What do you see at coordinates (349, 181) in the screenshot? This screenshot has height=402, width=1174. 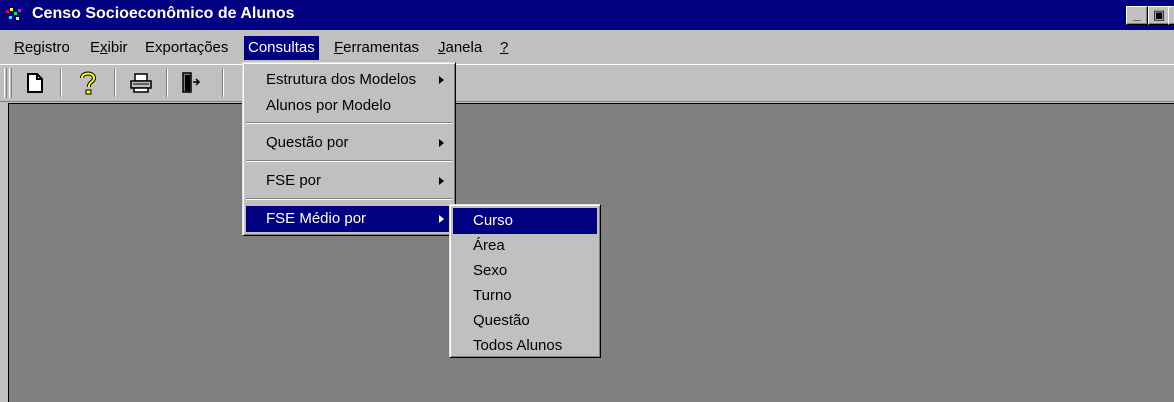 I see `menu-item-fse-por: FSE por` at bounding box center [349, 181].